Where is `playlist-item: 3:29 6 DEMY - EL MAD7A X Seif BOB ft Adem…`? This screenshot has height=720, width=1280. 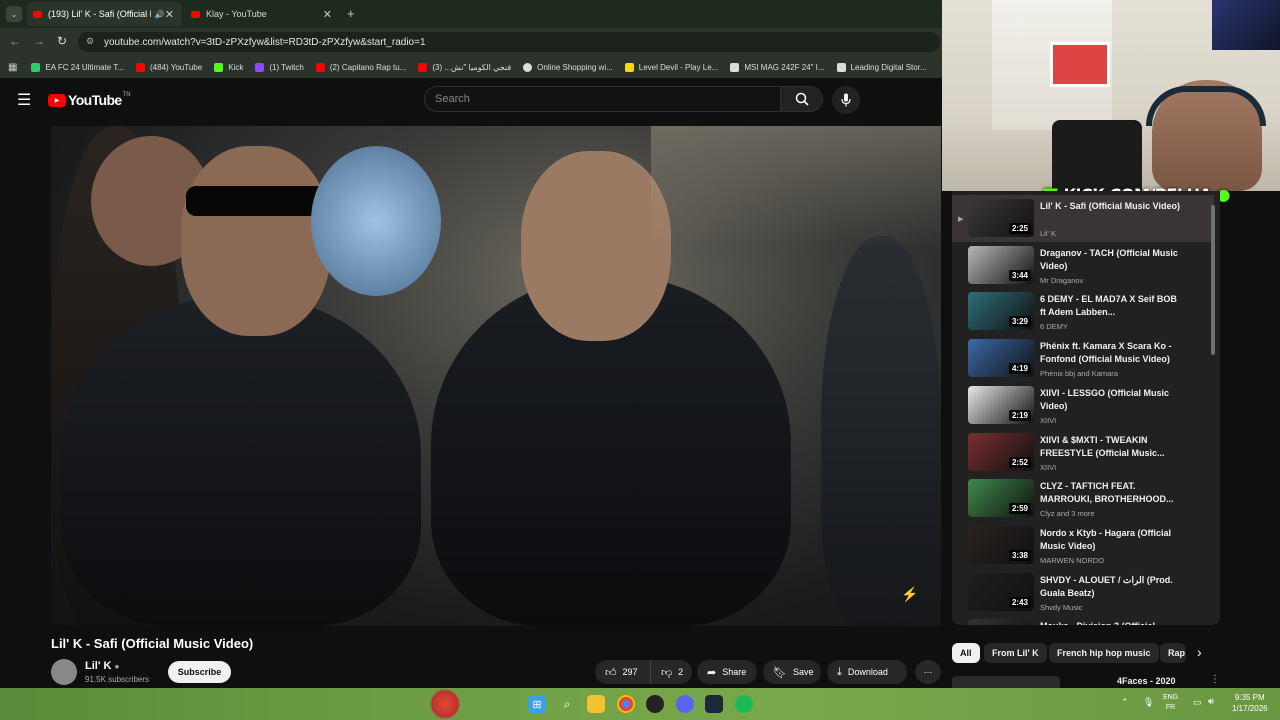
playlist-item: 3:29 6 DEMY - EL MAD7A X Seif BOB ft Adem… is located at coordinates (1083, 311).